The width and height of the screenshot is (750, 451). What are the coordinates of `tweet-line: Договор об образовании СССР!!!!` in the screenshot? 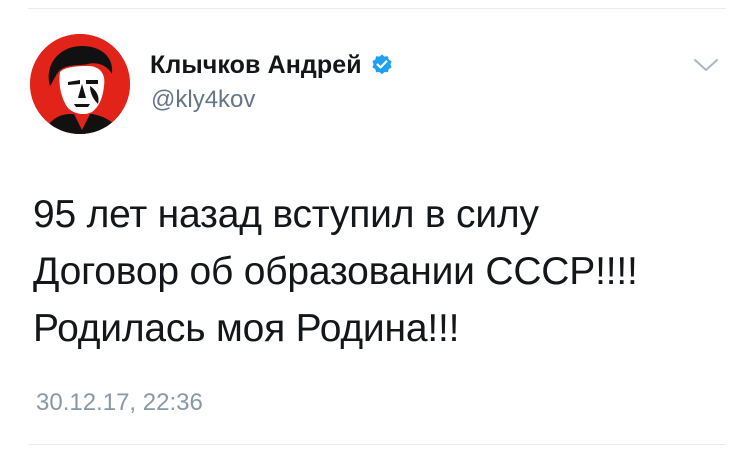 It's located at (335, 271).